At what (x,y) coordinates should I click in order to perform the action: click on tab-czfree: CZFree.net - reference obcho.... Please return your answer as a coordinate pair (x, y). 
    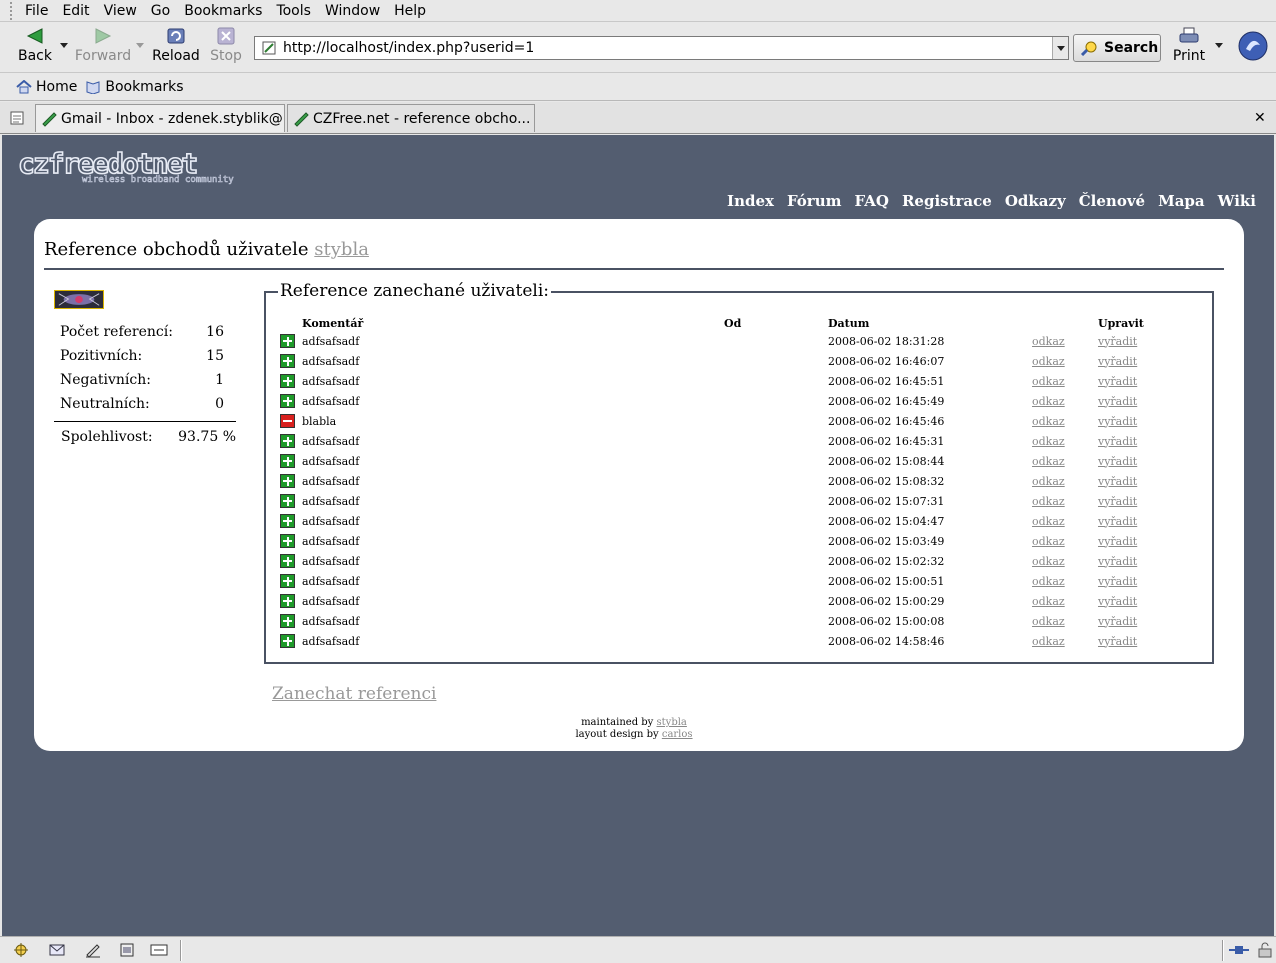
    Looking at the image, I should click on (411, 118).